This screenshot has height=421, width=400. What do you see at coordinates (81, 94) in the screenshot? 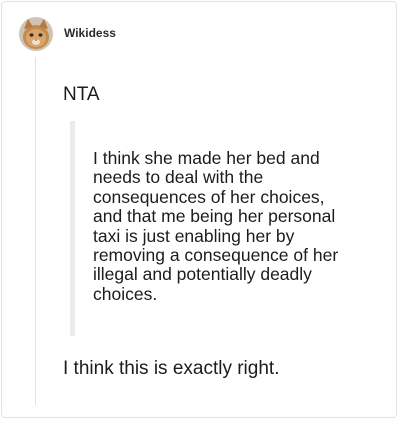
I see `verdict-text: NTA` at bounding box center [81, 94].